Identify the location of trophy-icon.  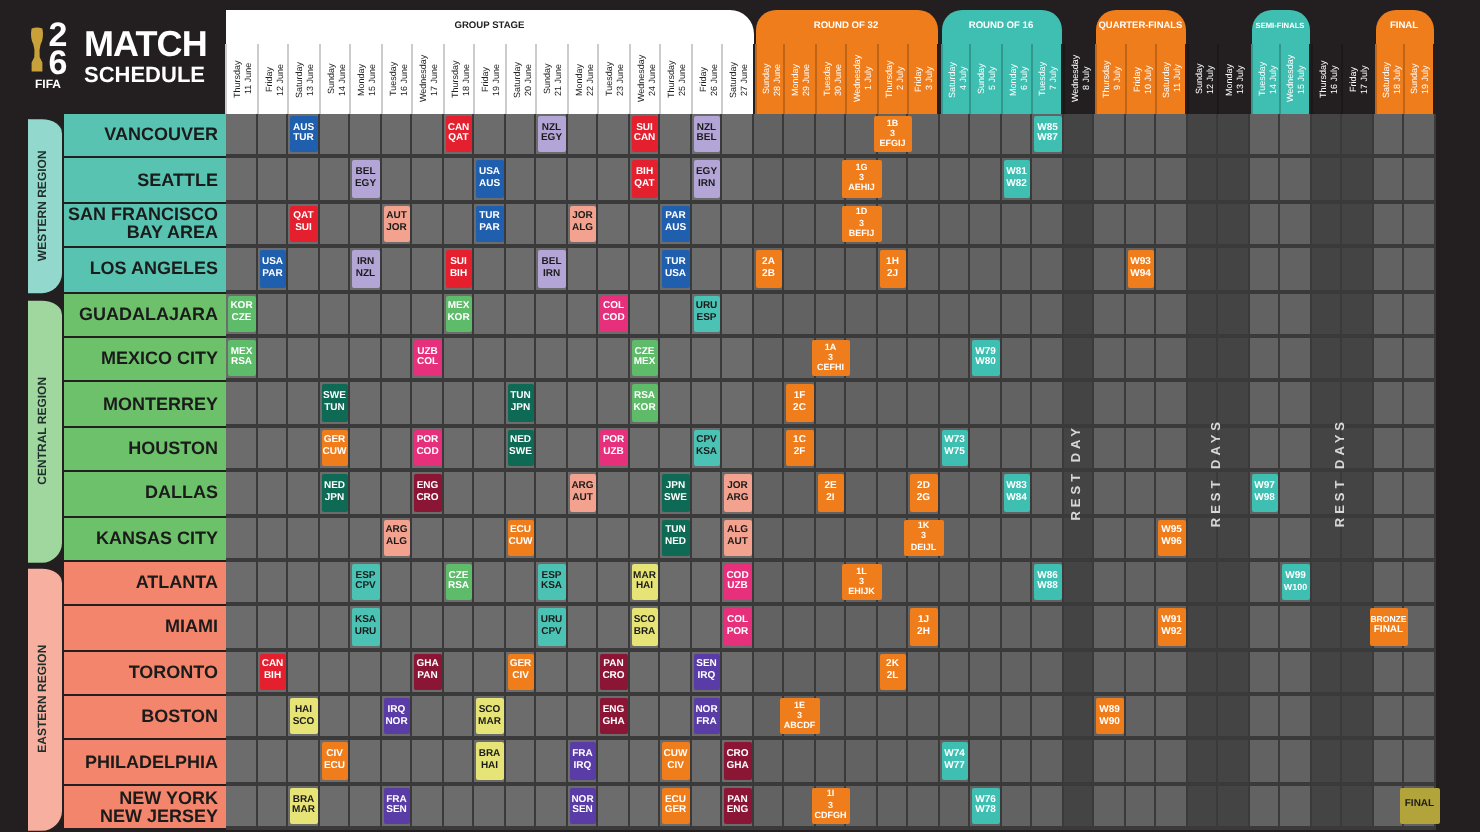
(37, 50).